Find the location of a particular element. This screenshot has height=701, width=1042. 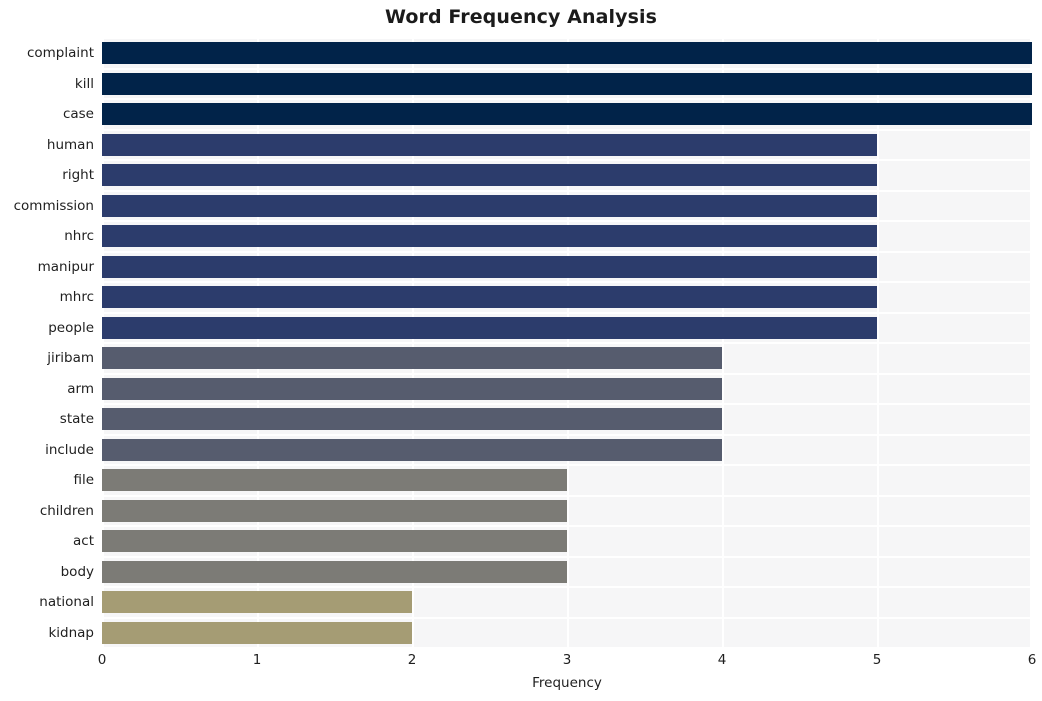

y-axis-tick-label: nhrc is located at coordinates (79, 236).